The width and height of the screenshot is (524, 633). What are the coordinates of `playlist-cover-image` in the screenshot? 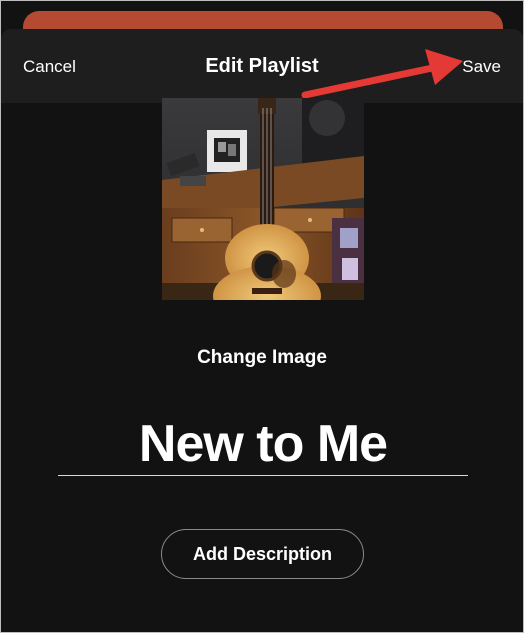 It's located at (263, 199).